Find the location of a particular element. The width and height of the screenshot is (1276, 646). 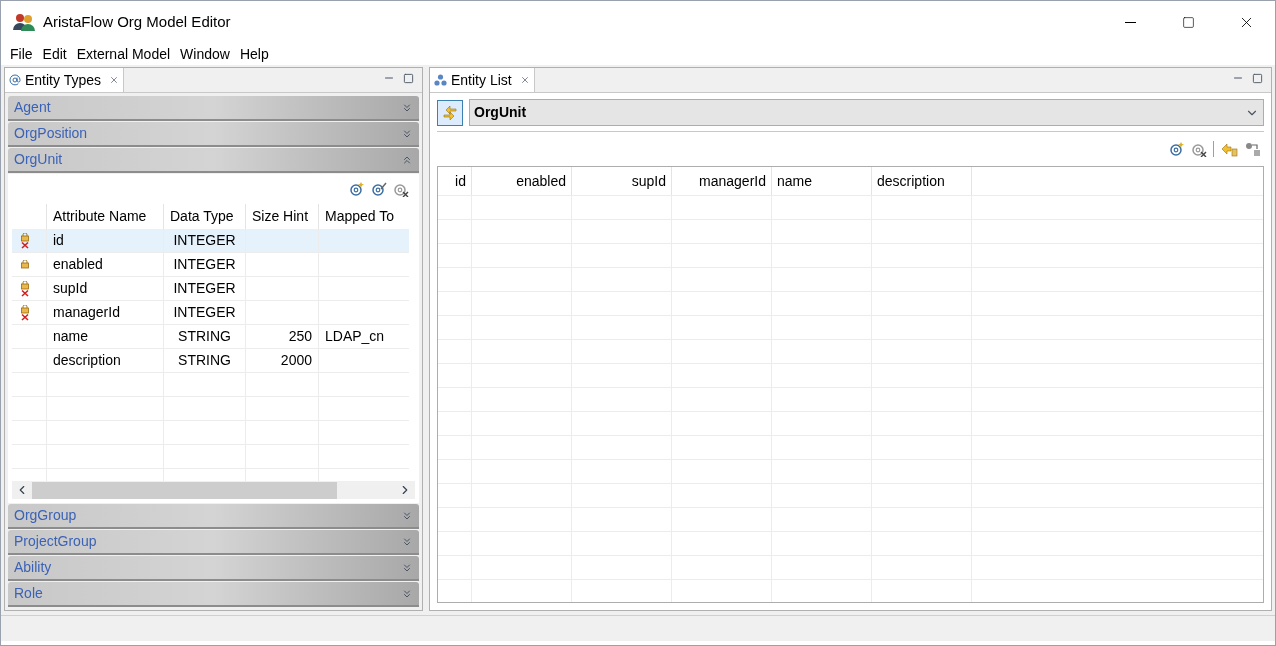

column-header: enabled is located at coordinates (522, 181).